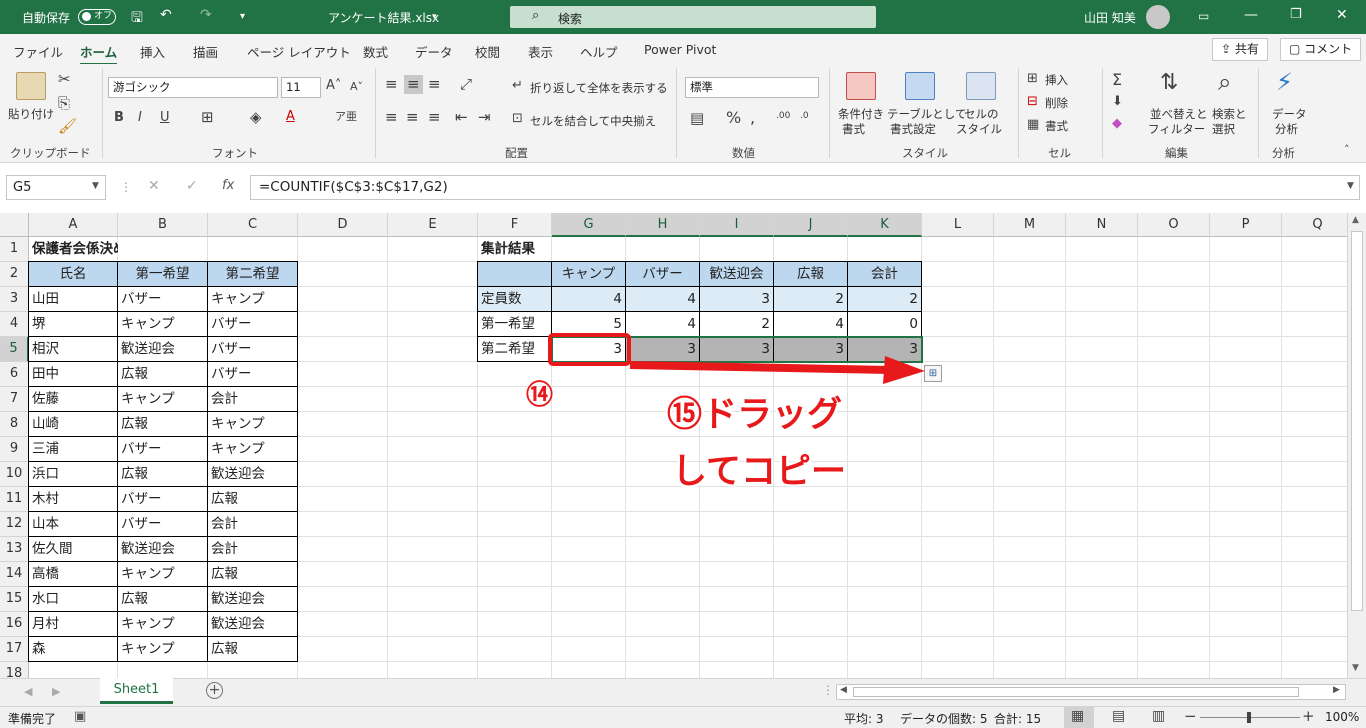 This screenshot has height=728, width=1366. What do you see at coordinates (736, 299) in the screenshot?
I see `summary-value-cell: 3` at bounding box center [736, 299].